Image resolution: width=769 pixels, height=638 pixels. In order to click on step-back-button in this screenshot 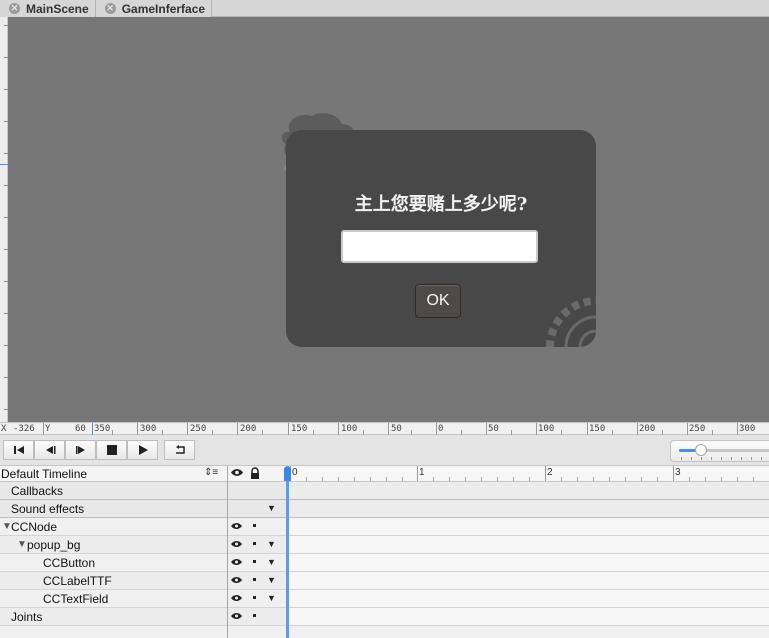, I will do `click(49, 450)`.